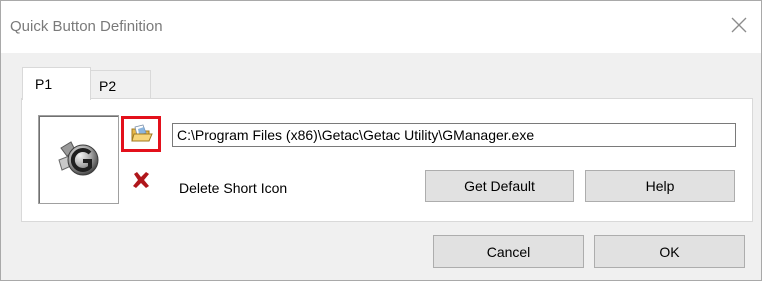  I want to click on browse-button, so click(141, 134).